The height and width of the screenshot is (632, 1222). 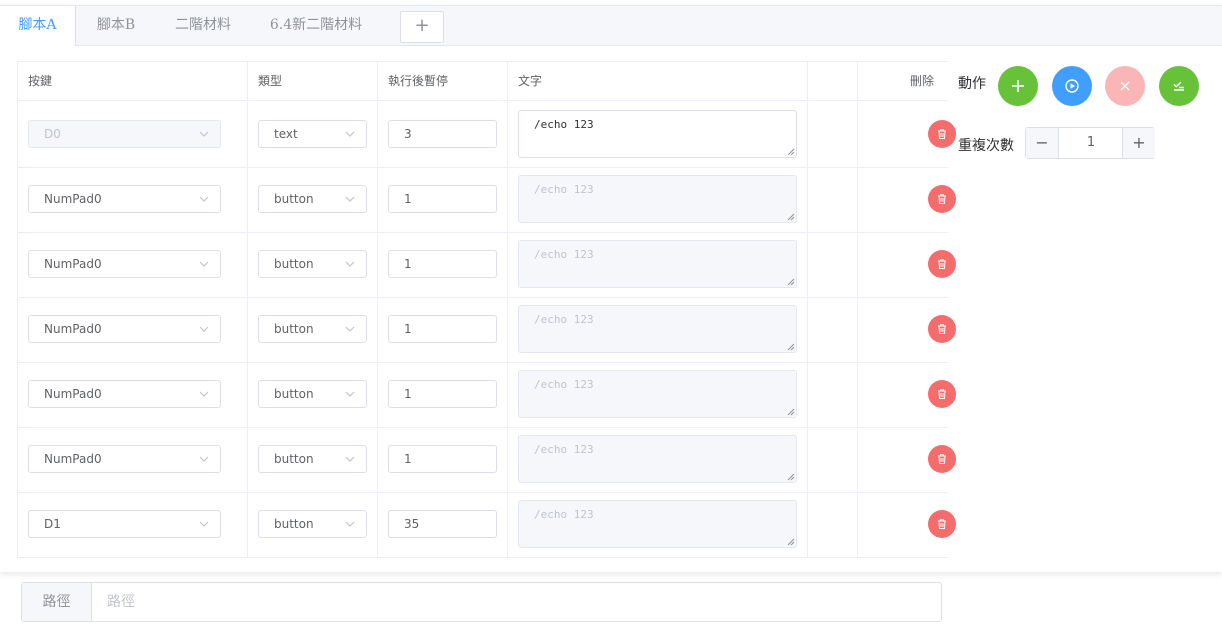 I want to click on stop-button, so click(x=1125, y=86).